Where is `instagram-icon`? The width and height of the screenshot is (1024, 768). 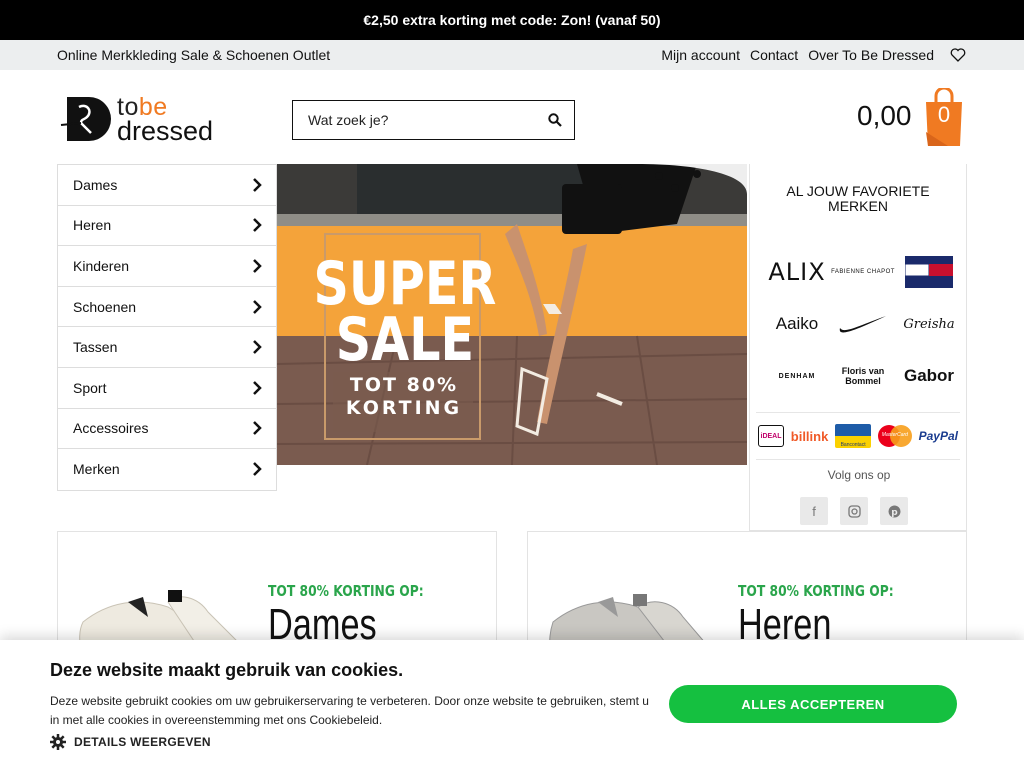 instagram-icon is located at coordinates (854, 511).